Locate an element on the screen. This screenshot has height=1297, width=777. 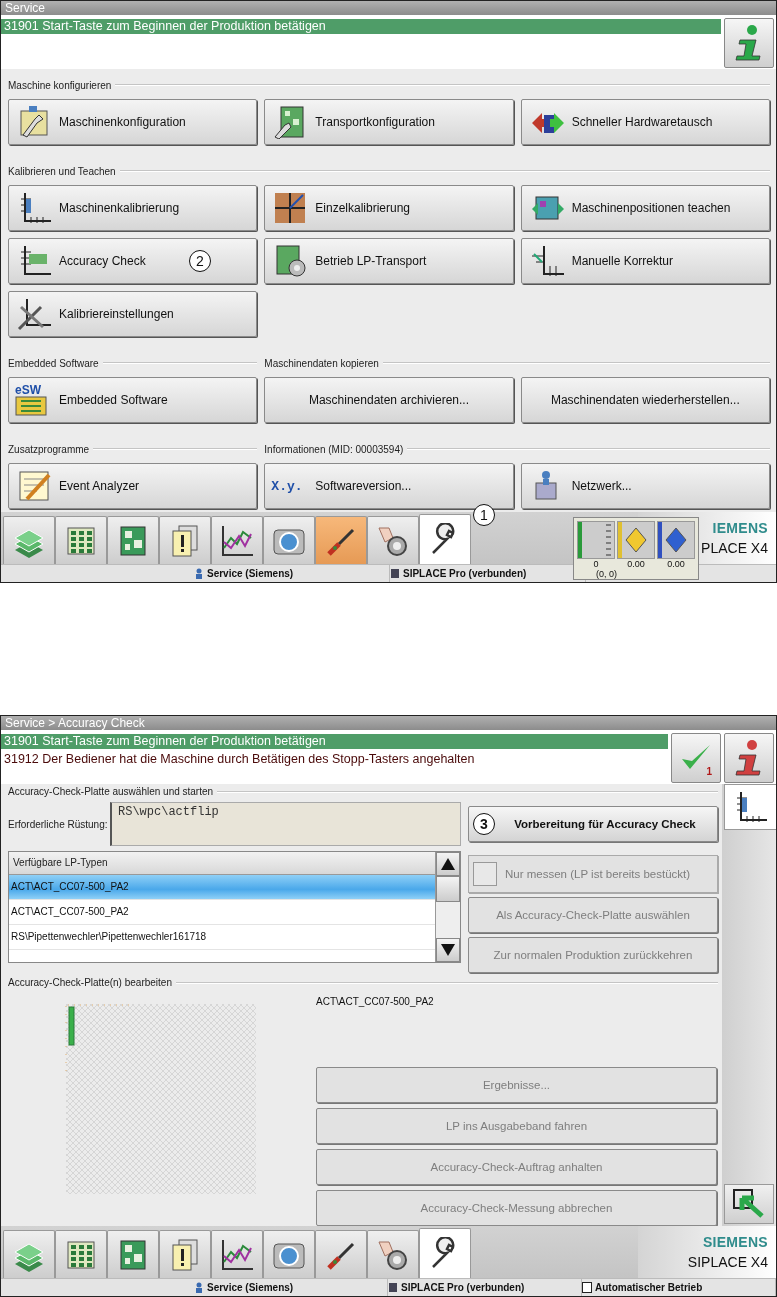
notepad-pencil-icon is located at coordinates (35, 486).